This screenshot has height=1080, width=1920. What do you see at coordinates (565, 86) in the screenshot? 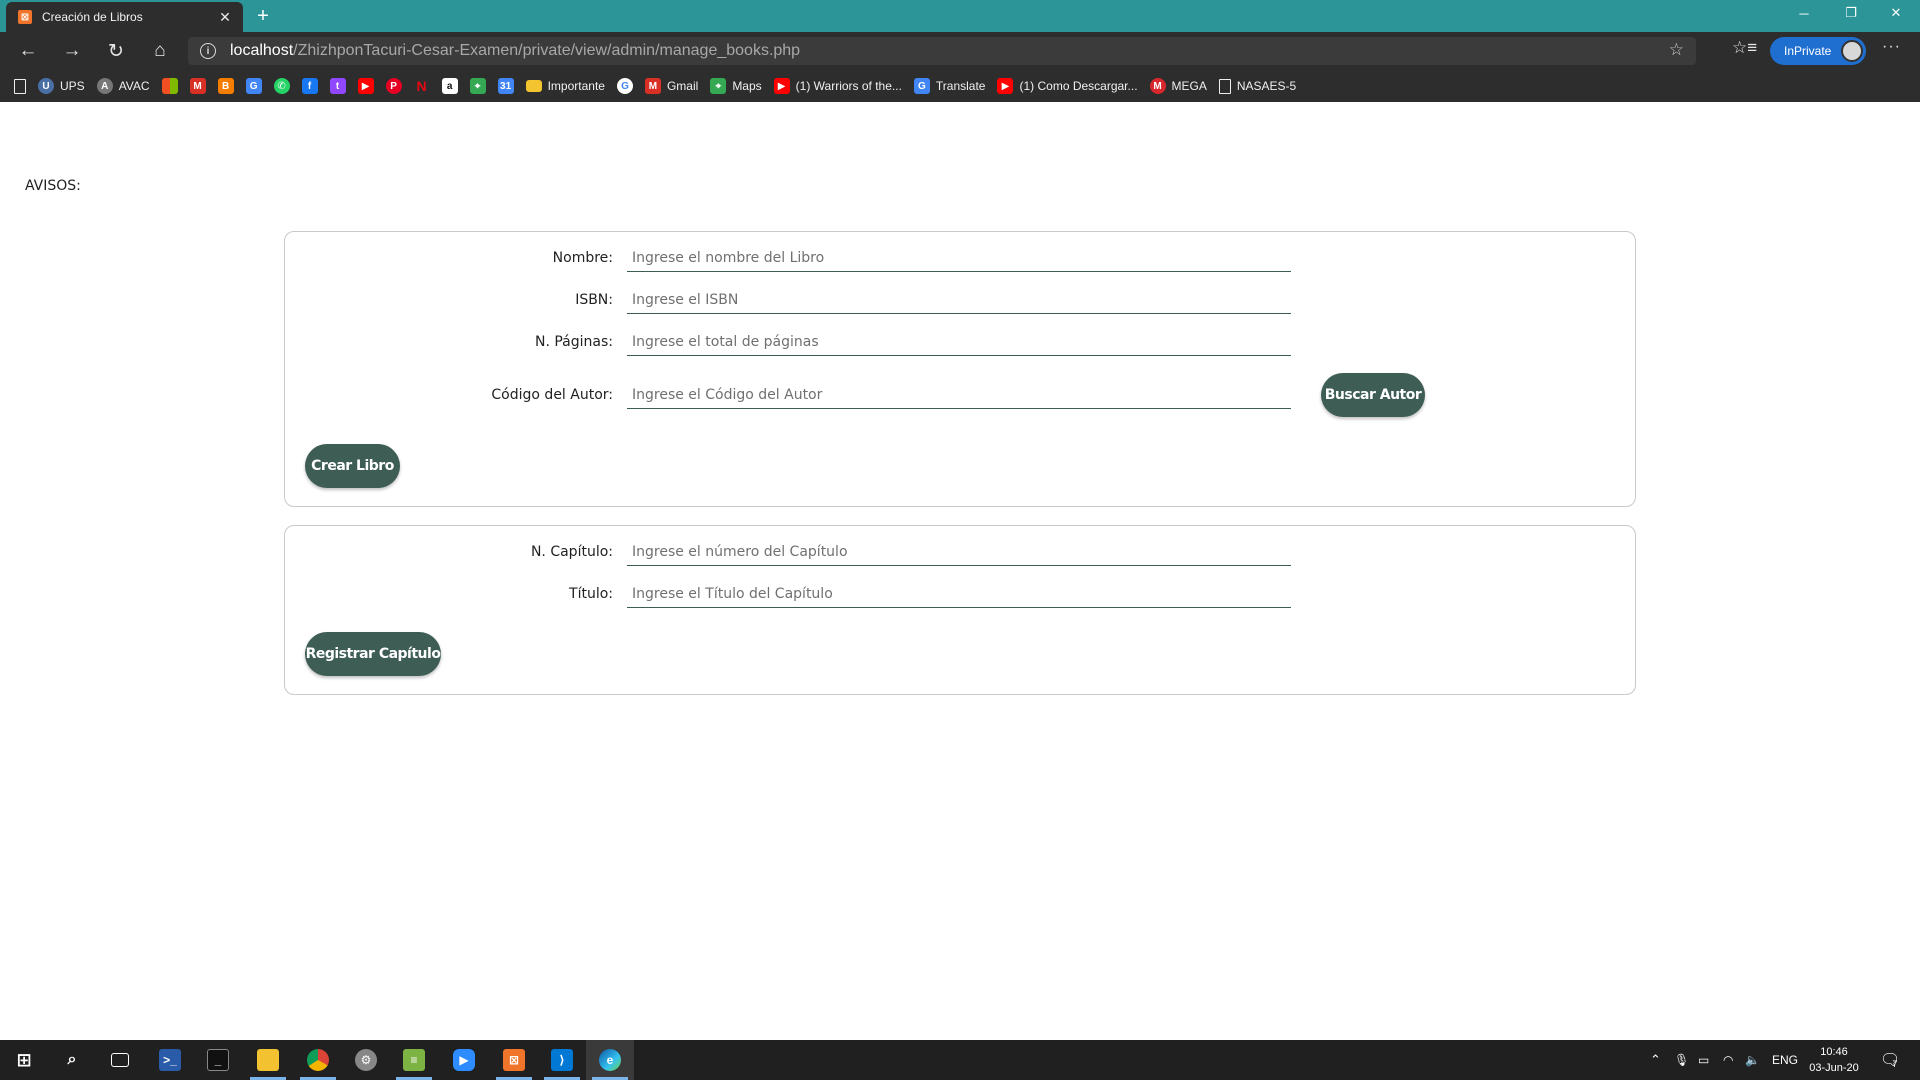
I see `bookmark-folder-importante: Importante` at bounding box center [565, 86].